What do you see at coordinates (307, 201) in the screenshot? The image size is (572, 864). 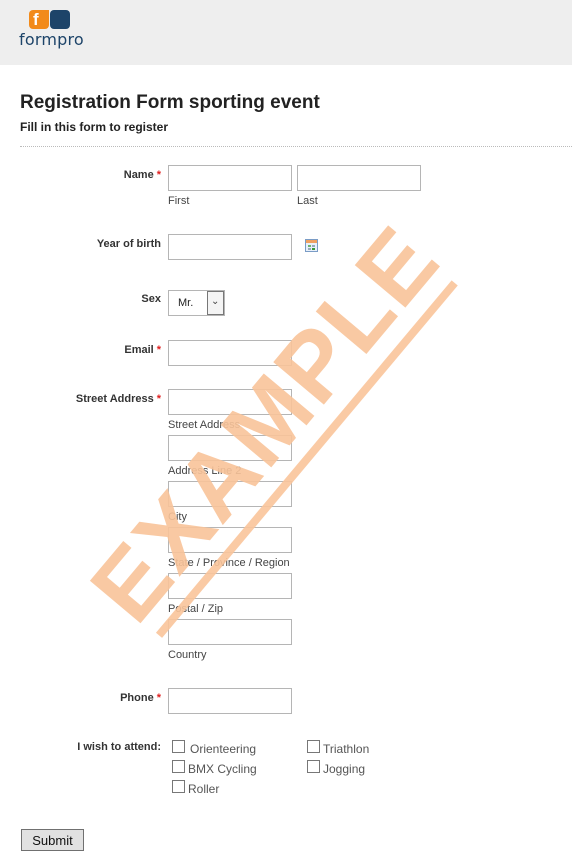 I see `last-sublabel: Last` at bounding box center [307, 201].